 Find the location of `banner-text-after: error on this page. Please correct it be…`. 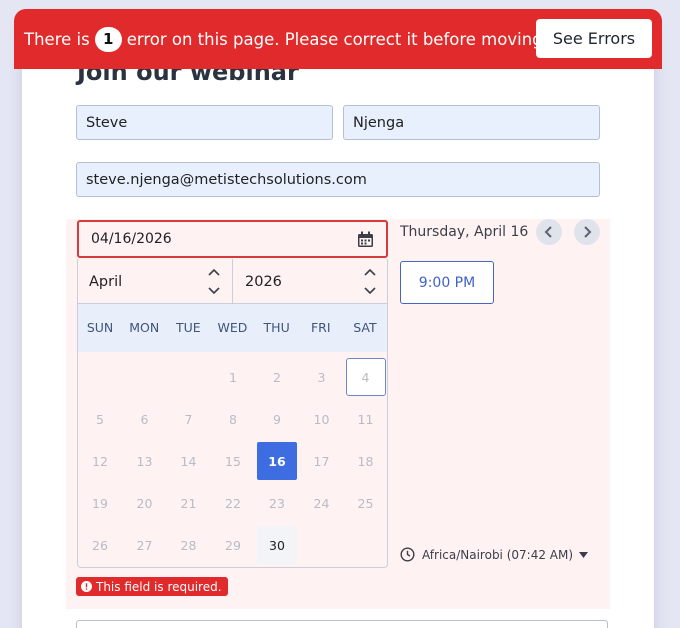

banner-text-after: error on this page. Please correct it be… is located at coordinates (350, 39).